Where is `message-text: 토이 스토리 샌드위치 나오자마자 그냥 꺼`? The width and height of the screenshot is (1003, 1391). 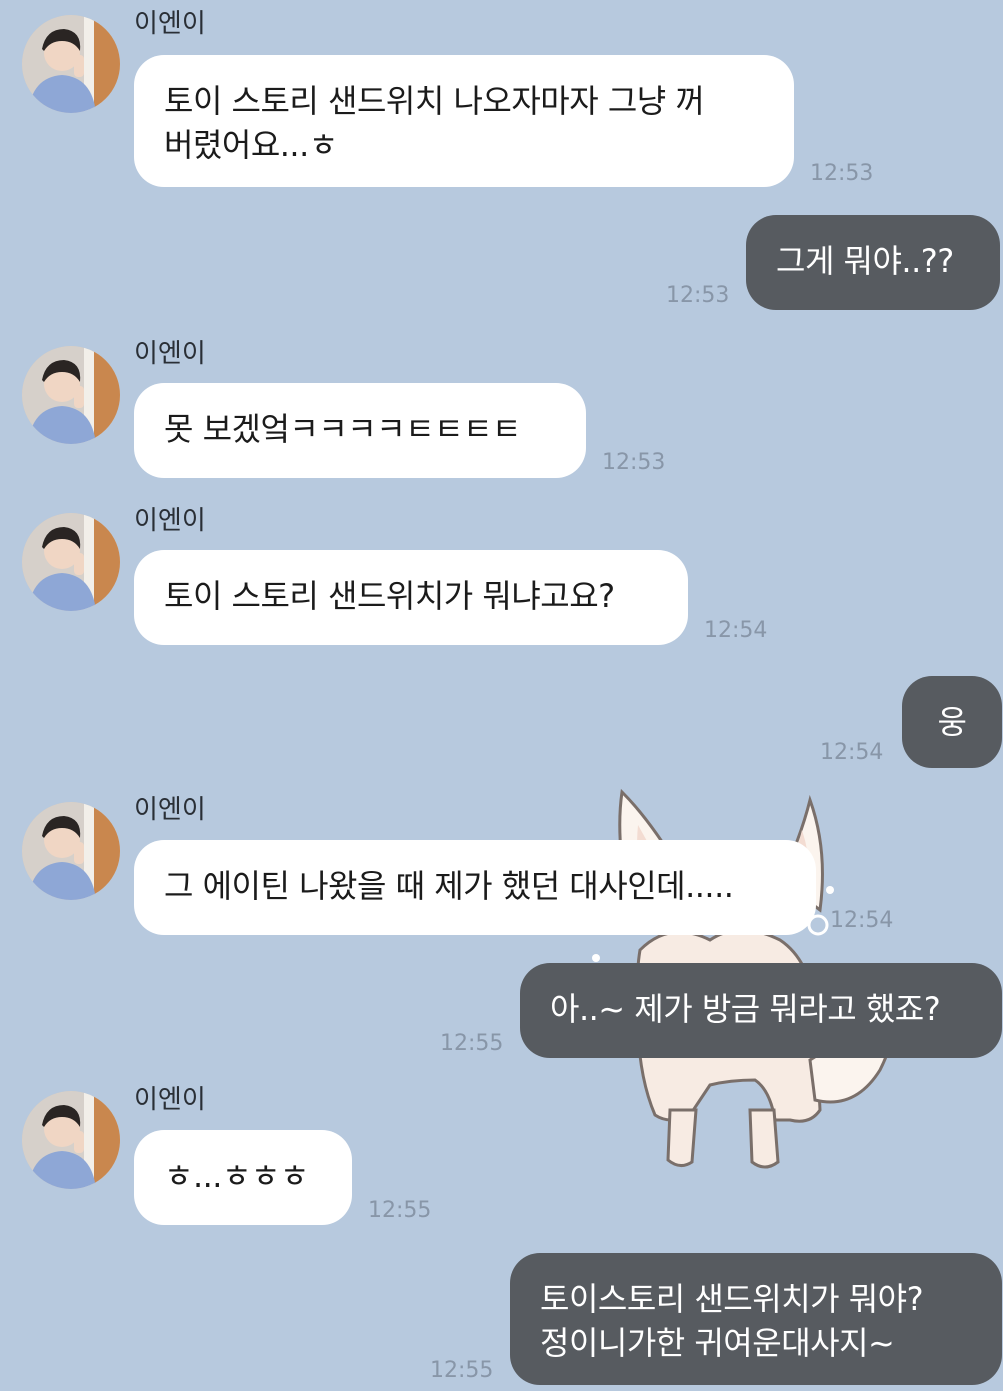 message-text: 토이 스토리 샌드위치 나오자마자 그냥 꺼 is located at coordinates (434, 101).